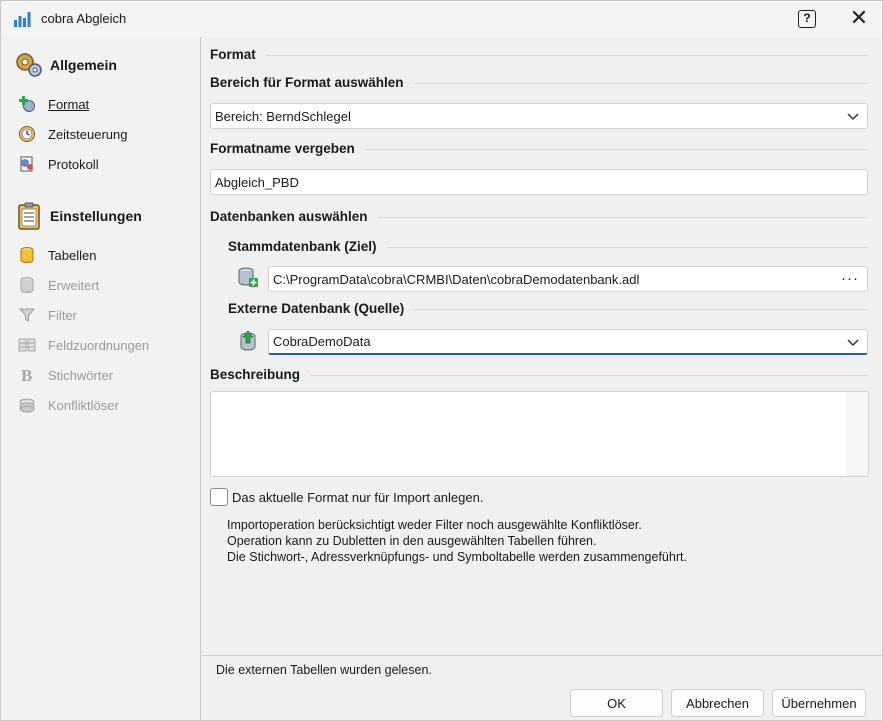  What do you see at coordinates (27, 255) in the screenshot?
I see `database-icon` at bounding box center [27, 255].